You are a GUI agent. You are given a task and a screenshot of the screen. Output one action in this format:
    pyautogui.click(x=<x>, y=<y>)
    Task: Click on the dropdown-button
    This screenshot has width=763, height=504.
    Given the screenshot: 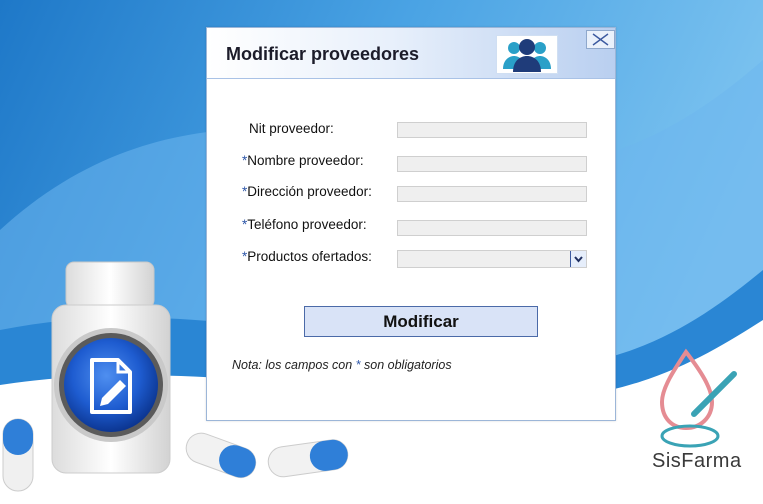 What is the action you would take?
    pyautogui.click(x=578, y=259)
    